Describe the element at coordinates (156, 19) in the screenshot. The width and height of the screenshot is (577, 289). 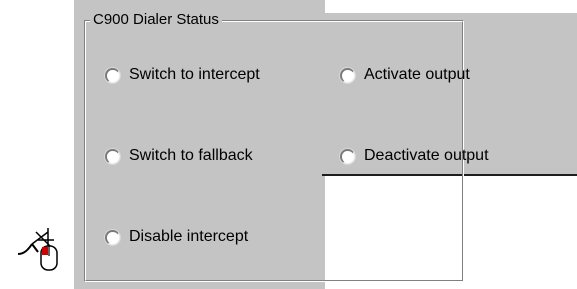
I see `groupbox-title: C900 Dialer Status` at that location.